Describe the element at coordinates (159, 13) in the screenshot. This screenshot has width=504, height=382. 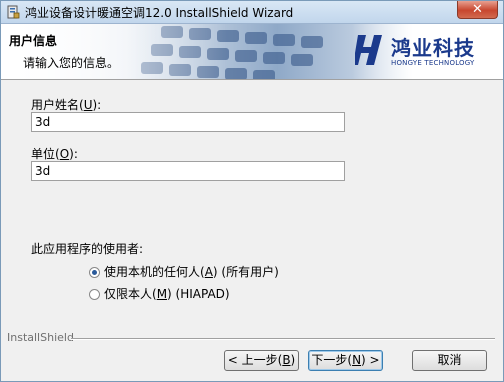
I see `window-title: 鸿业设备设计暖通空调12.0 InstallShield Wizard` at that location.